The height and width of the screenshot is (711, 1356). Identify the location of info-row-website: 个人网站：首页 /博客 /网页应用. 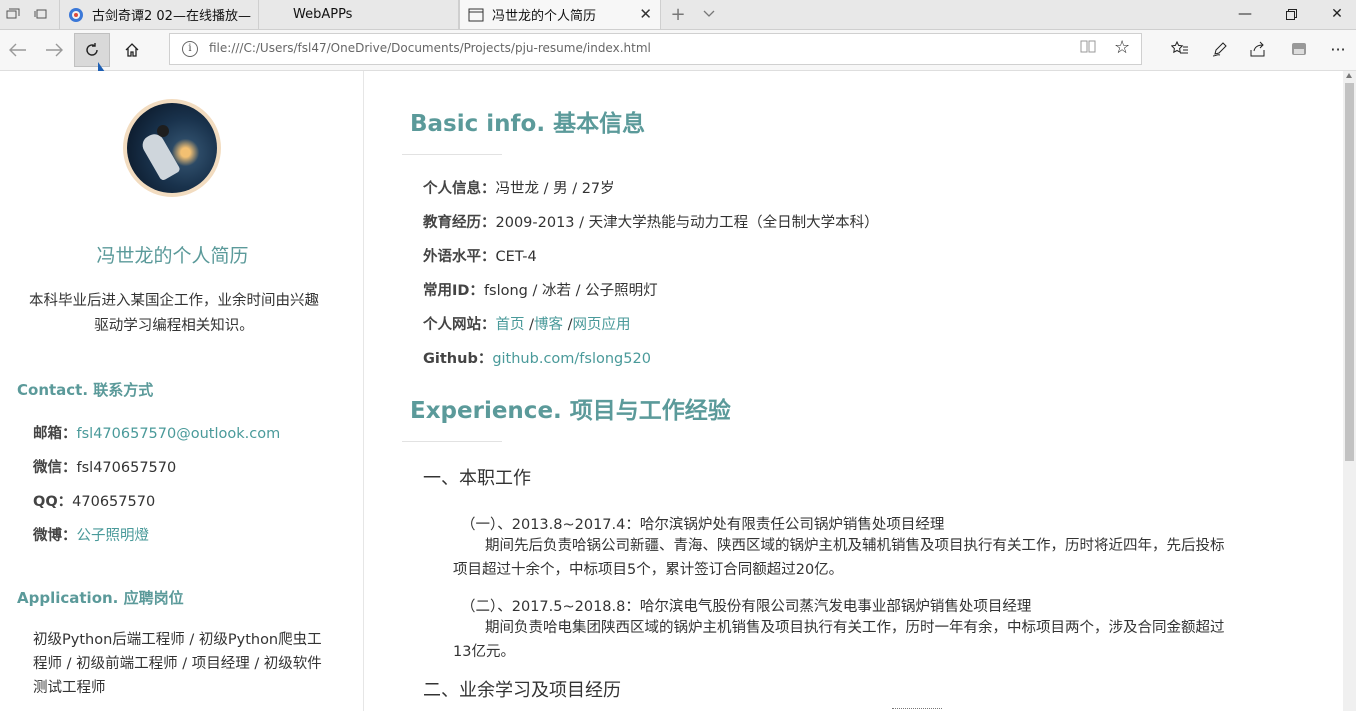
(527, 323).